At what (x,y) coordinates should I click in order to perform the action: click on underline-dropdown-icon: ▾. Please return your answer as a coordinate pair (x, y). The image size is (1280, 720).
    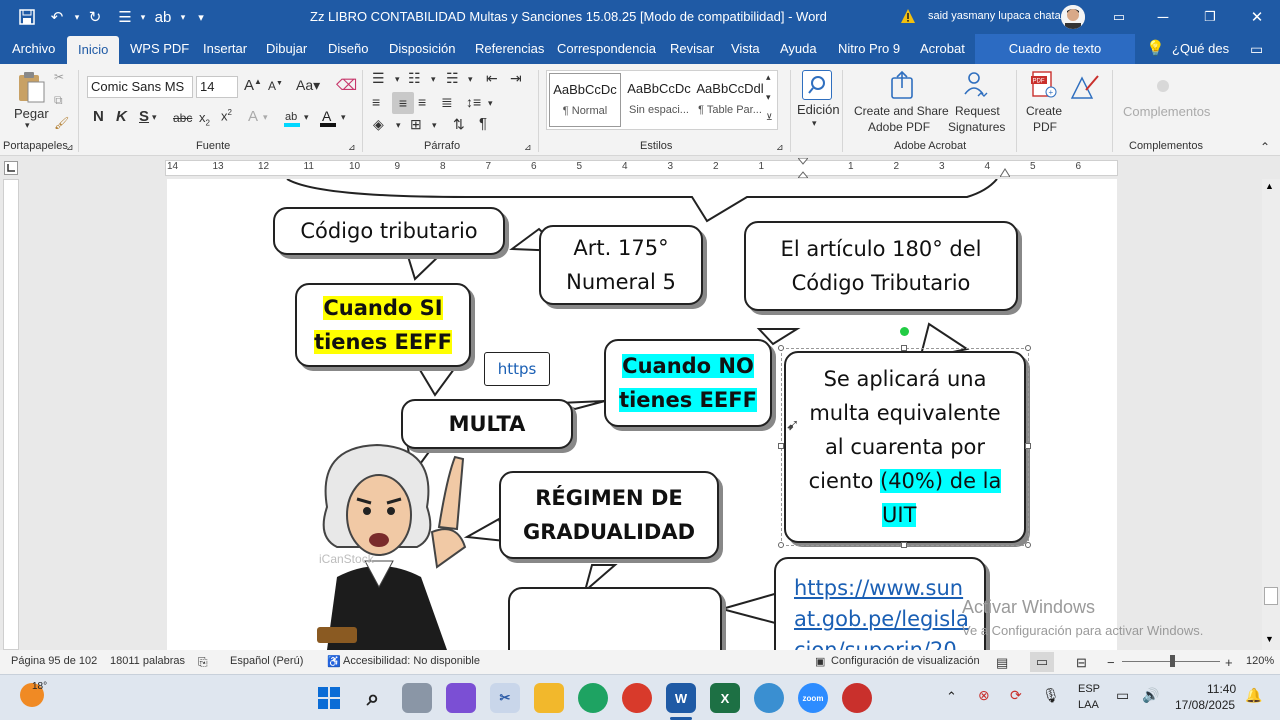
    Looking at the image, I should click on (154, 117).